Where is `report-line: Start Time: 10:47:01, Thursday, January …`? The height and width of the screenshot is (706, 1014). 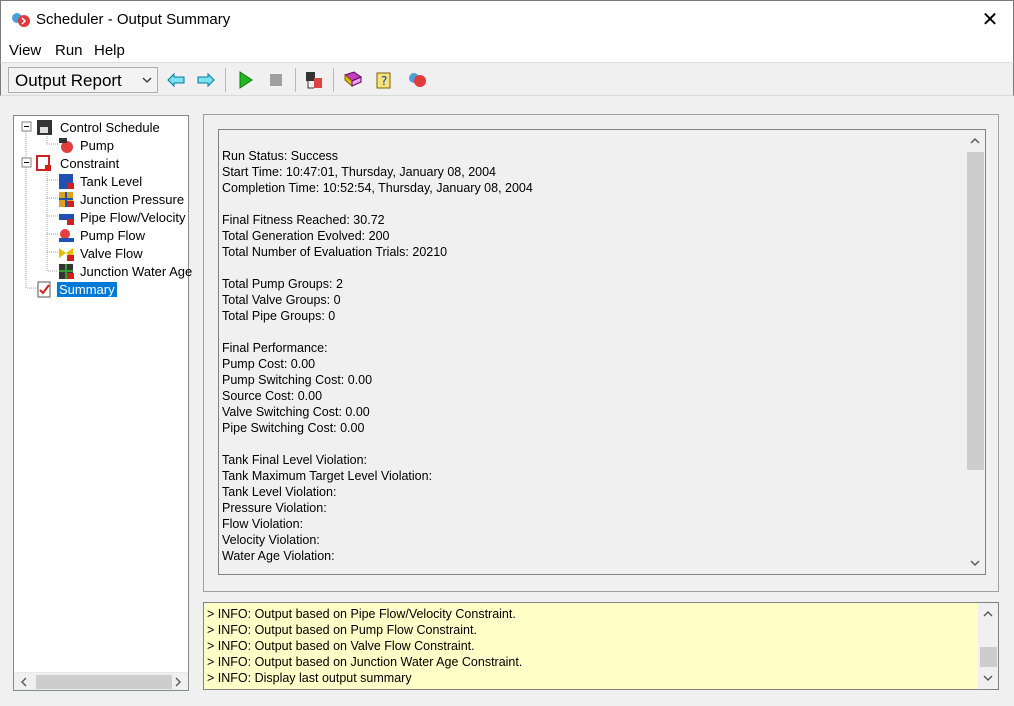 report-line: Start Time: 10:47:01, Thursday, January … is located at coordinates (359, 172).